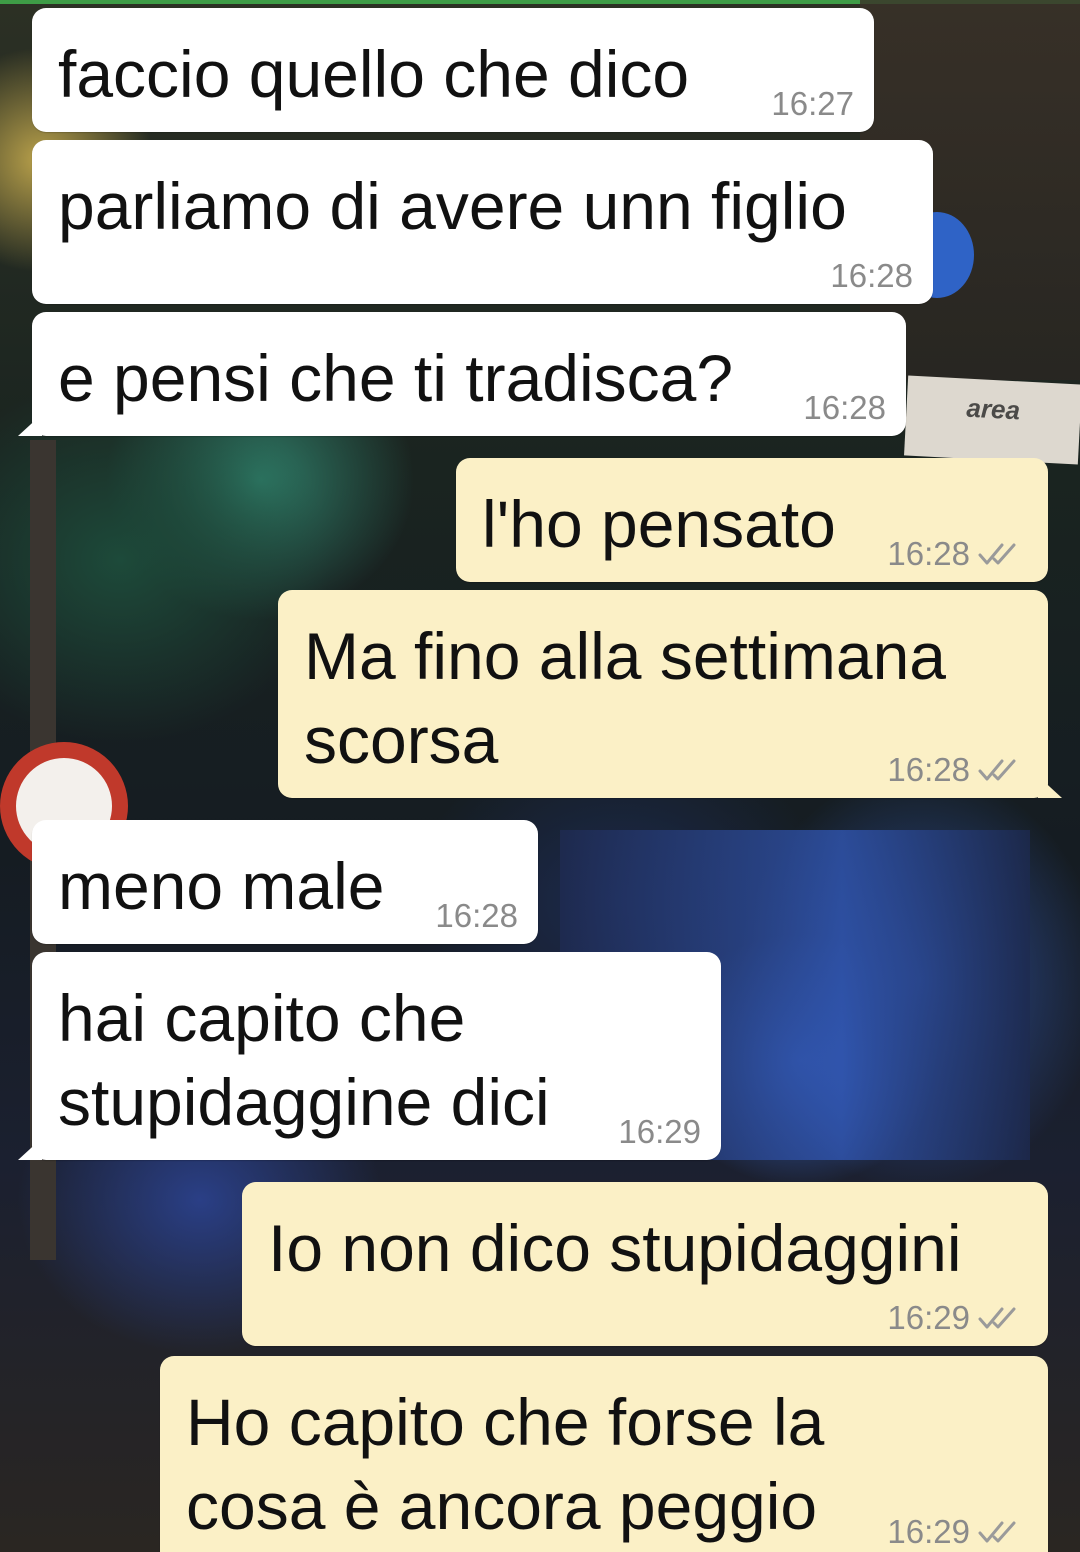  Describe the element at coordinates (304, 1060) in the screenshot. I see `message-text: hai capito che stupidaggine dici` at that location.